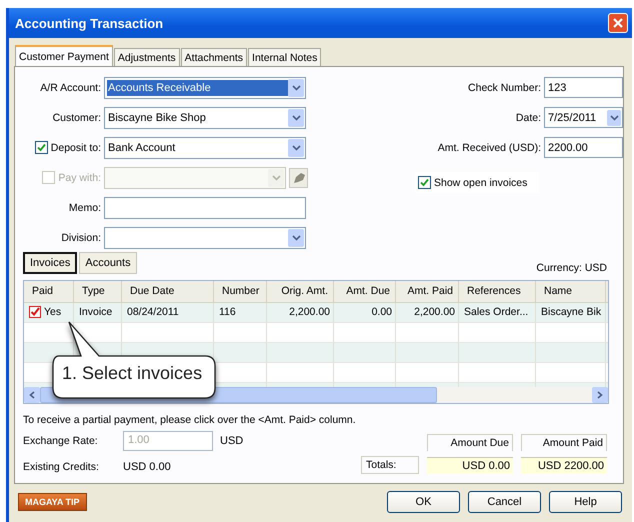 The height and width of the screenshot is (522, 634). I want to click on tab: Customer Payment, so click(64, 55).